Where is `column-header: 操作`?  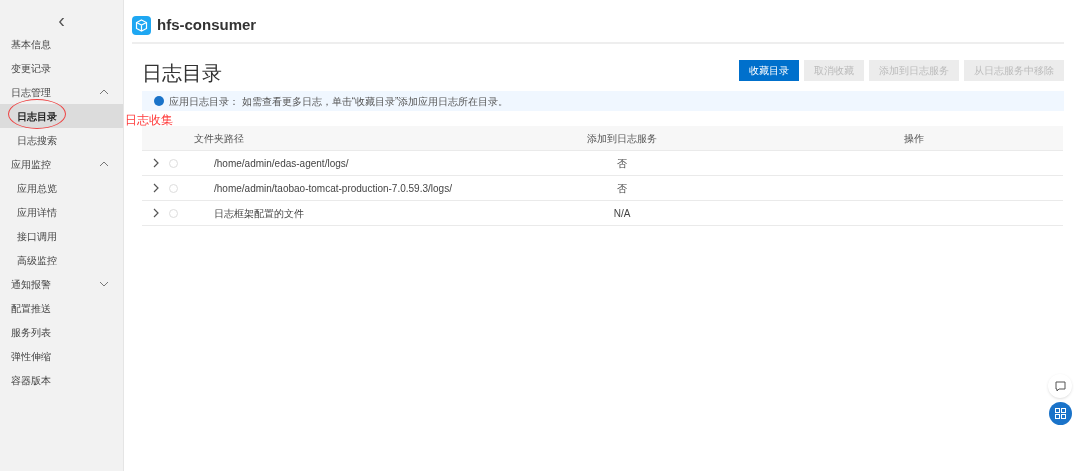
column-header: 操作 is located at coordinates (914, 138).